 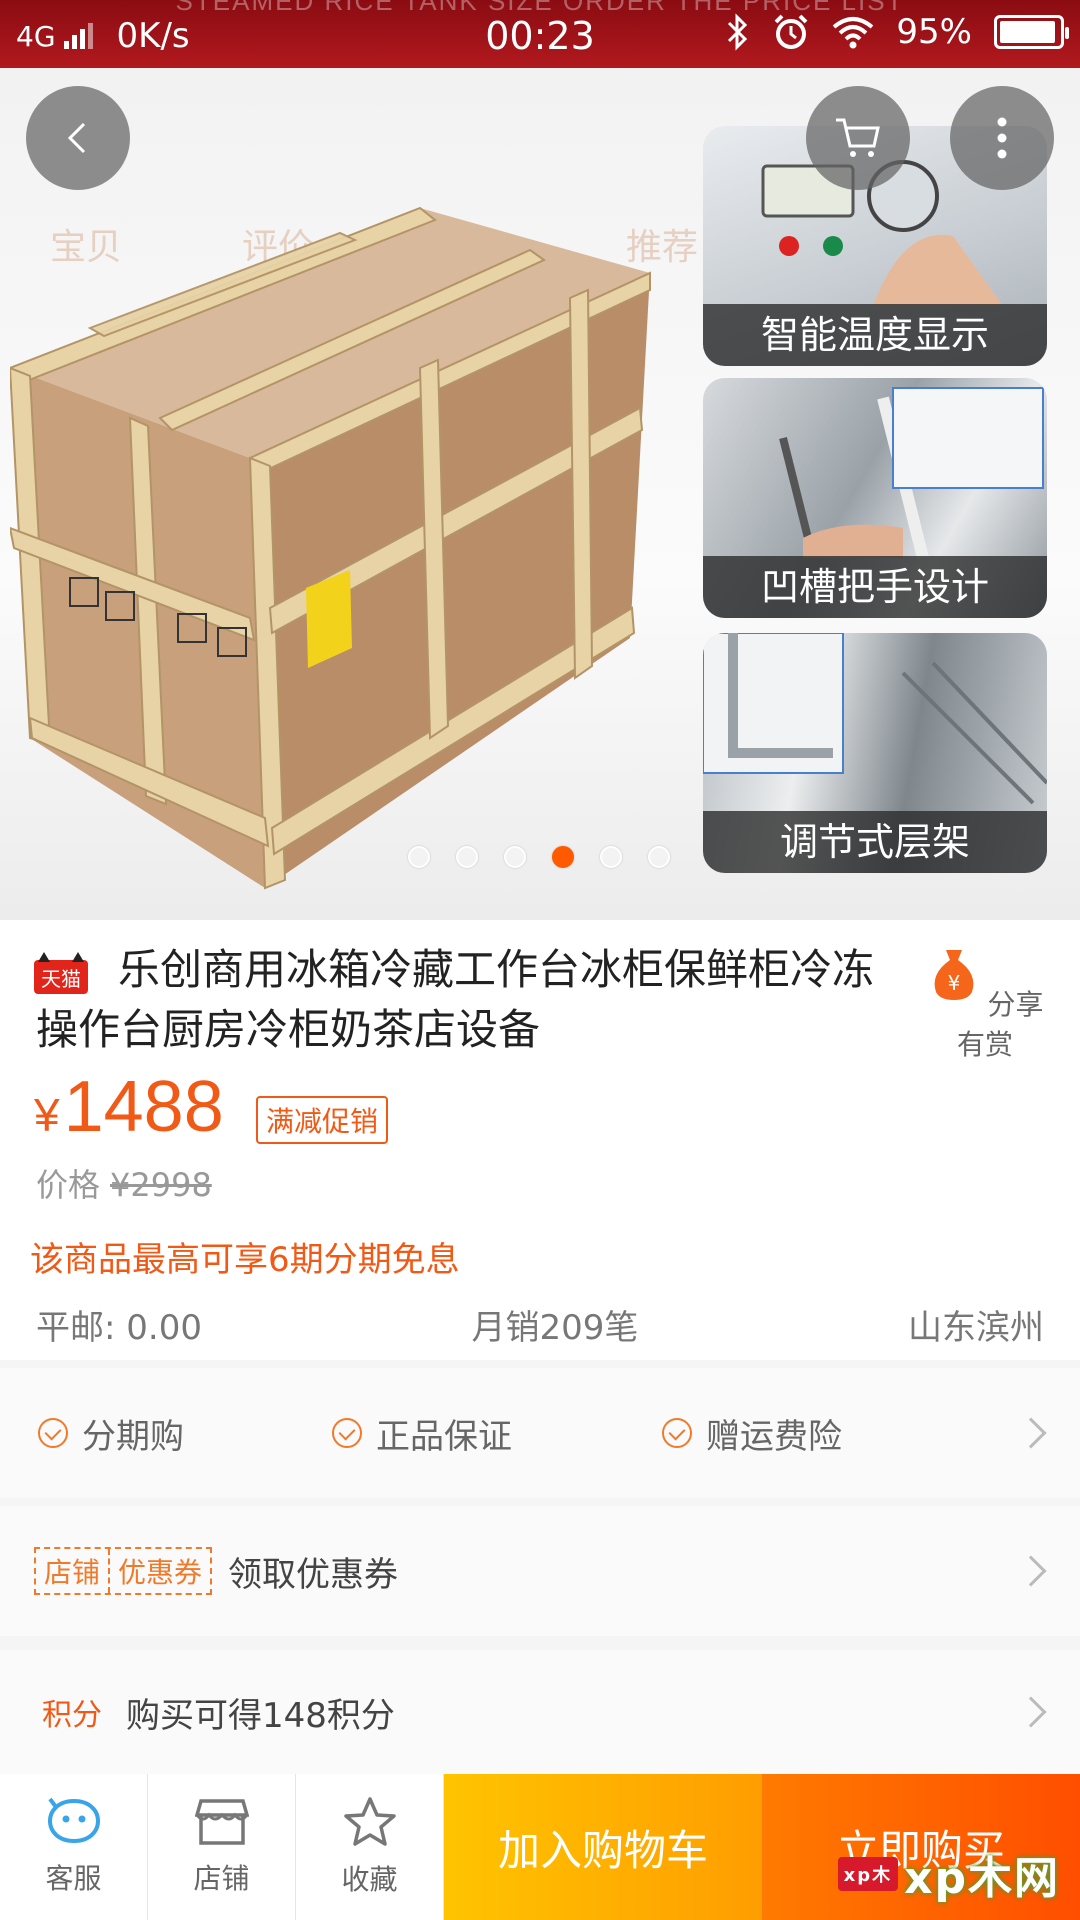 What do you see at coordinates (911, 472) in the screenshot?
I see `handle-image` at bounding box center [911, 472].